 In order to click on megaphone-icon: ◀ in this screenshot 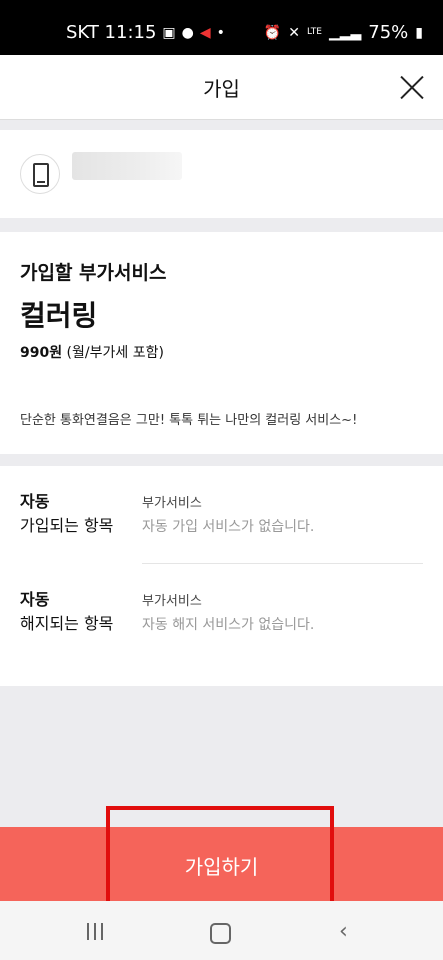, I will do `click(205, 32)`.